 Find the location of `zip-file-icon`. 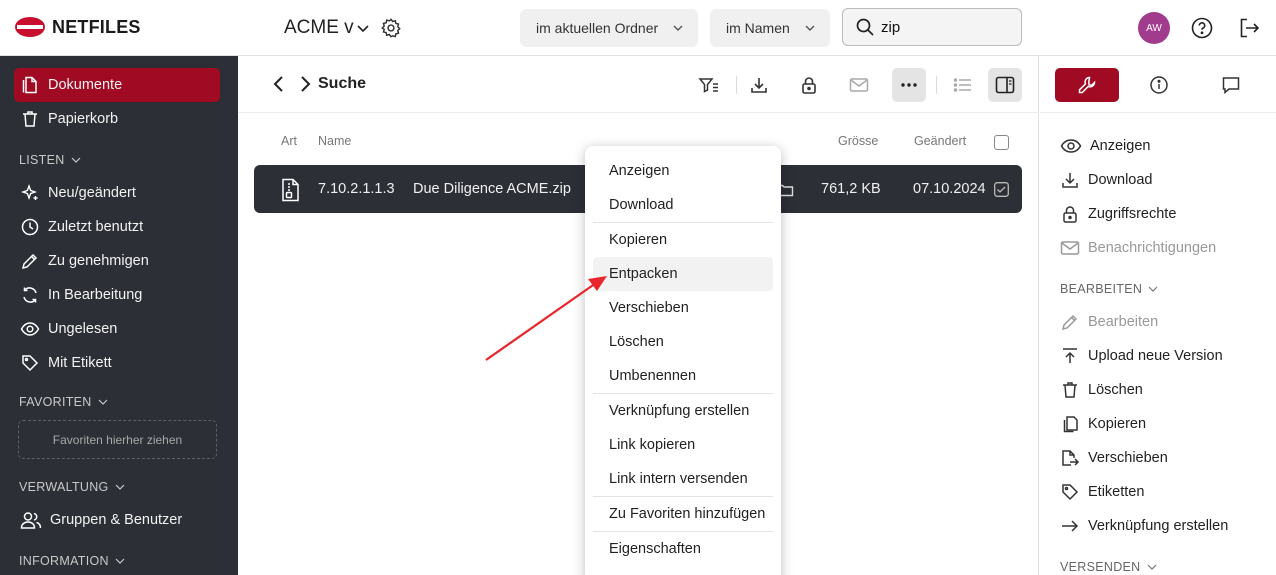

zip-file-icon is located at coordinates (290, 190).